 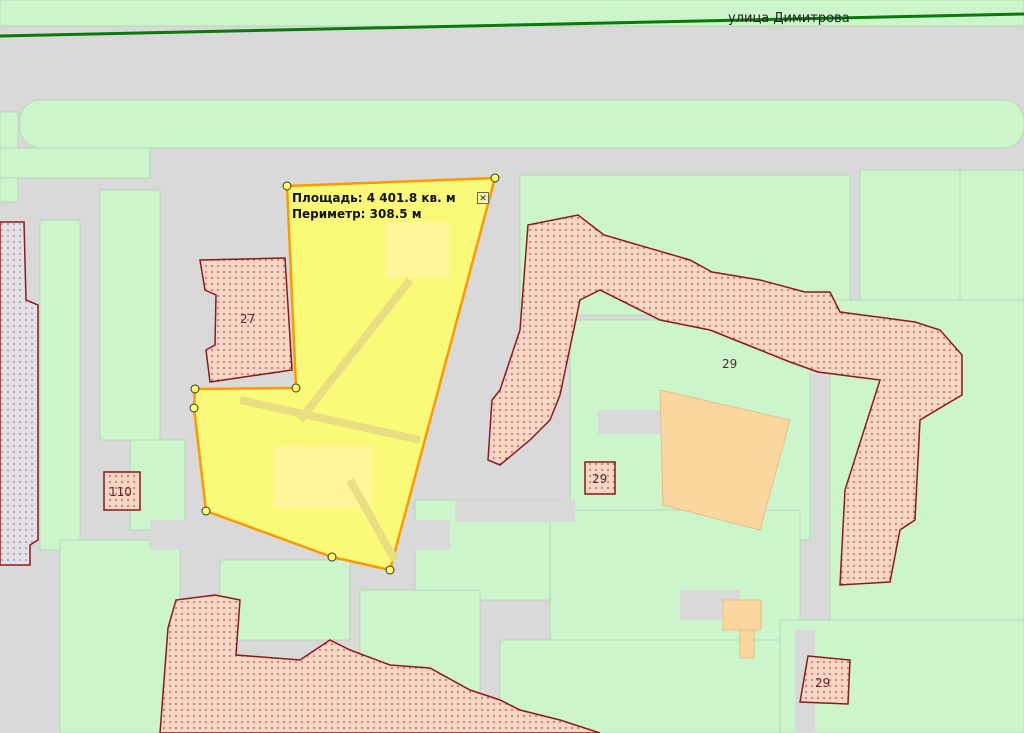 I want to click on area-value: 4 401.8 кв. м, so click(x=411, y=198).